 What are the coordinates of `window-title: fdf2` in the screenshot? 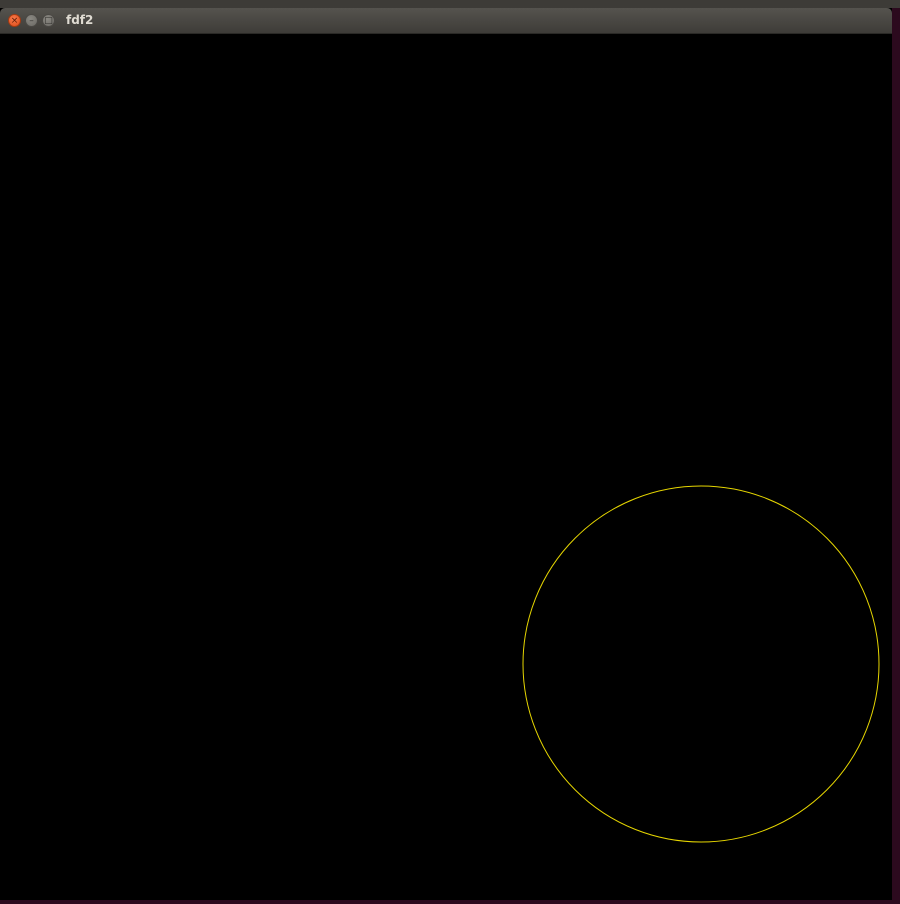 It's located at (80, 20).